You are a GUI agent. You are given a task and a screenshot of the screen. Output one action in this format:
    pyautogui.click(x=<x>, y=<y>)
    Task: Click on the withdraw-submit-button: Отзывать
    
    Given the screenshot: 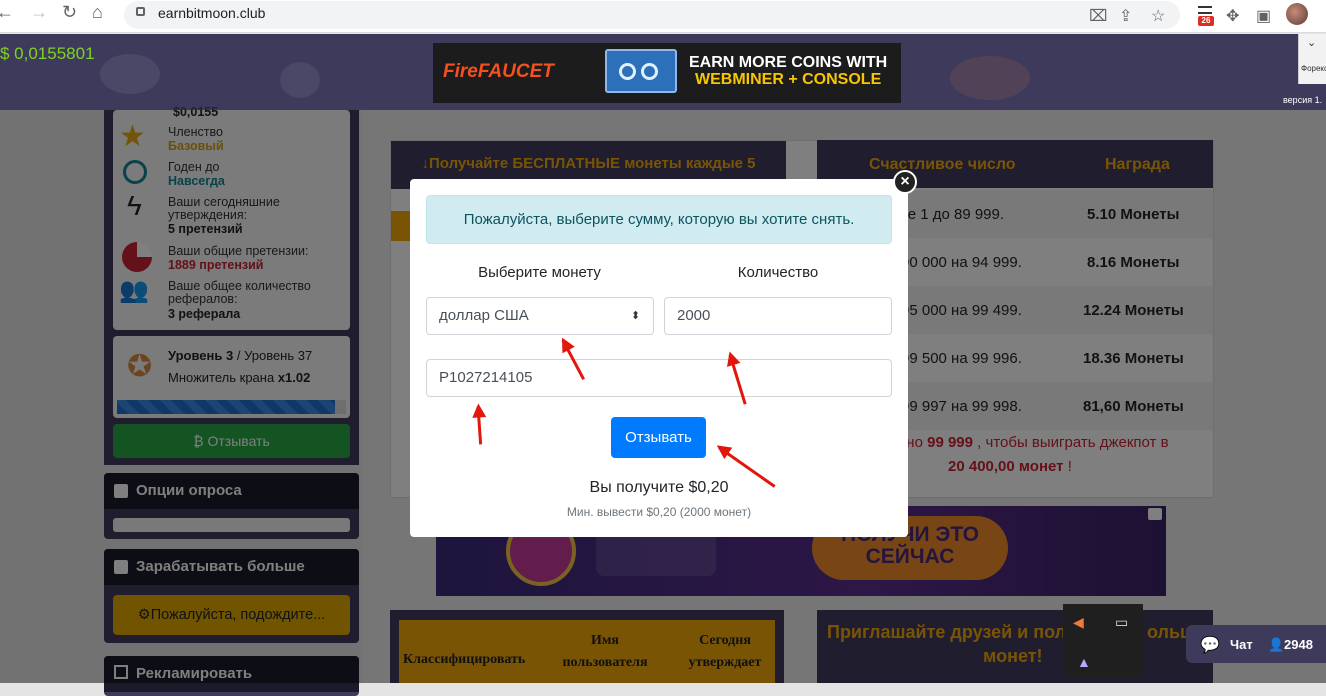 What is the action you would take?
    pyautogui.click(x=658, y=437)
    